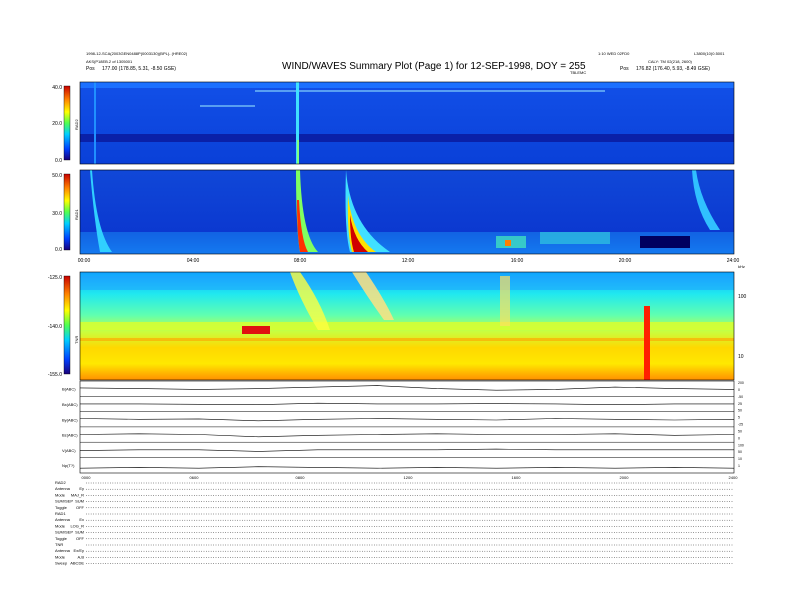  Describe the element at coordinates (60, 556) in the screenshot. I see `mode-label-12: Mode` at that location.